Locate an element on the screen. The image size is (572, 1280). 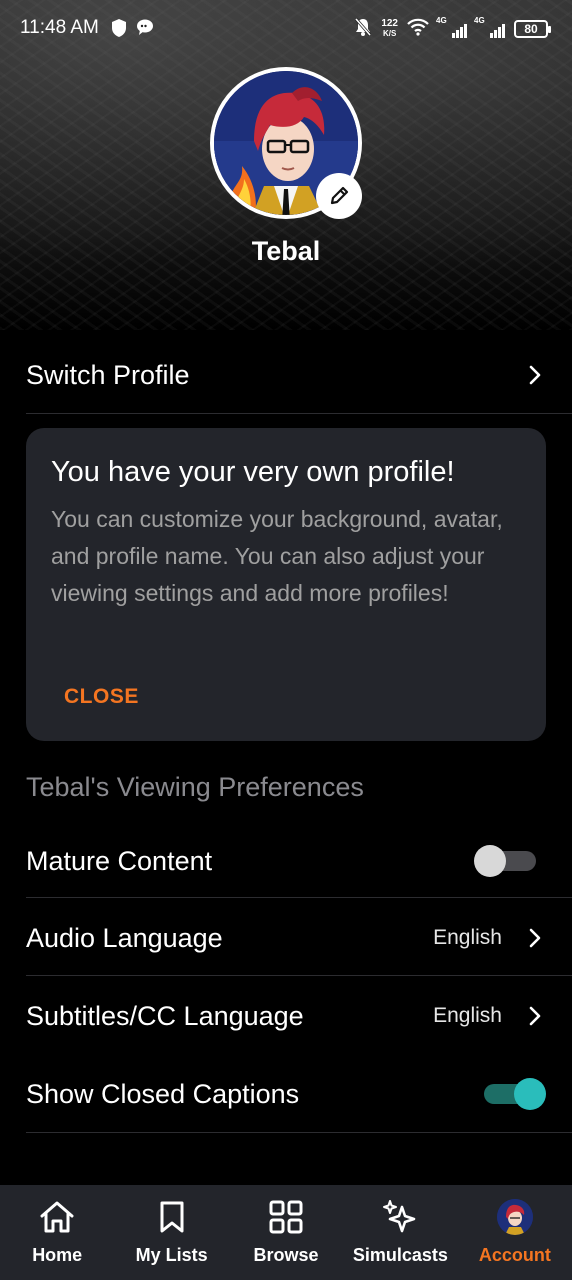
subtitles-language-row: Subtitles/CC Language English is located at coordinates (286, 1016).